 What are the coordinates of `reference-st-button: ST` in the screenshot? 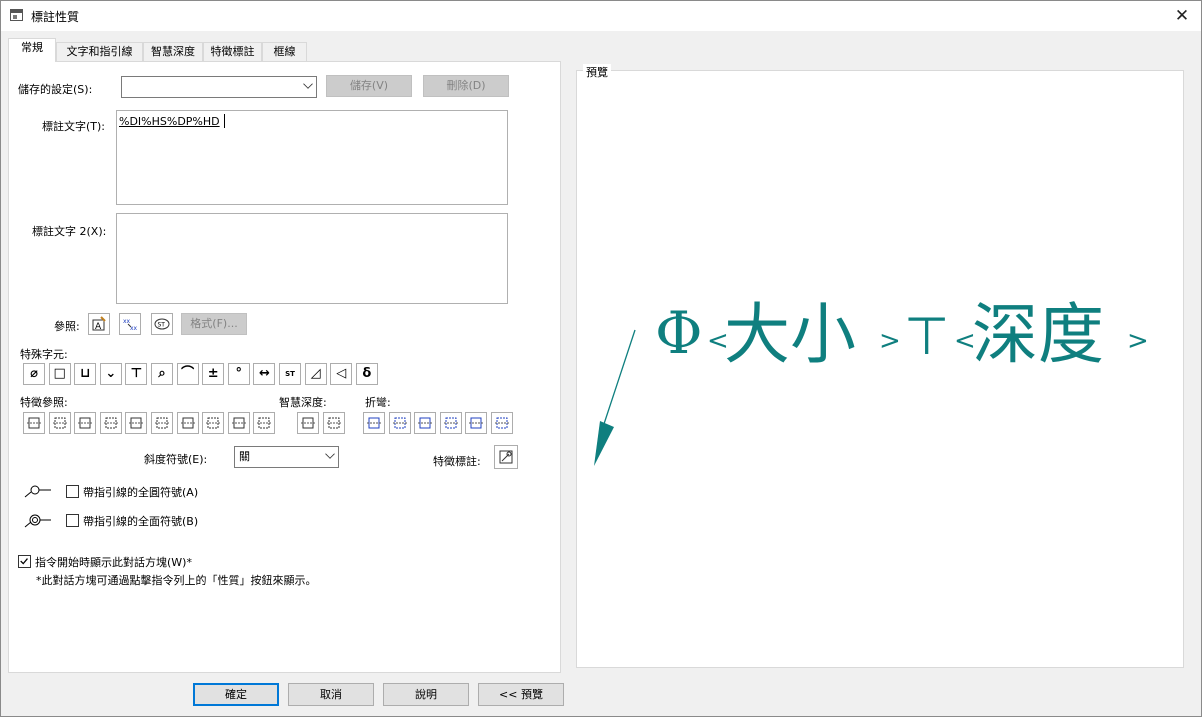 It's located at (162, 324).